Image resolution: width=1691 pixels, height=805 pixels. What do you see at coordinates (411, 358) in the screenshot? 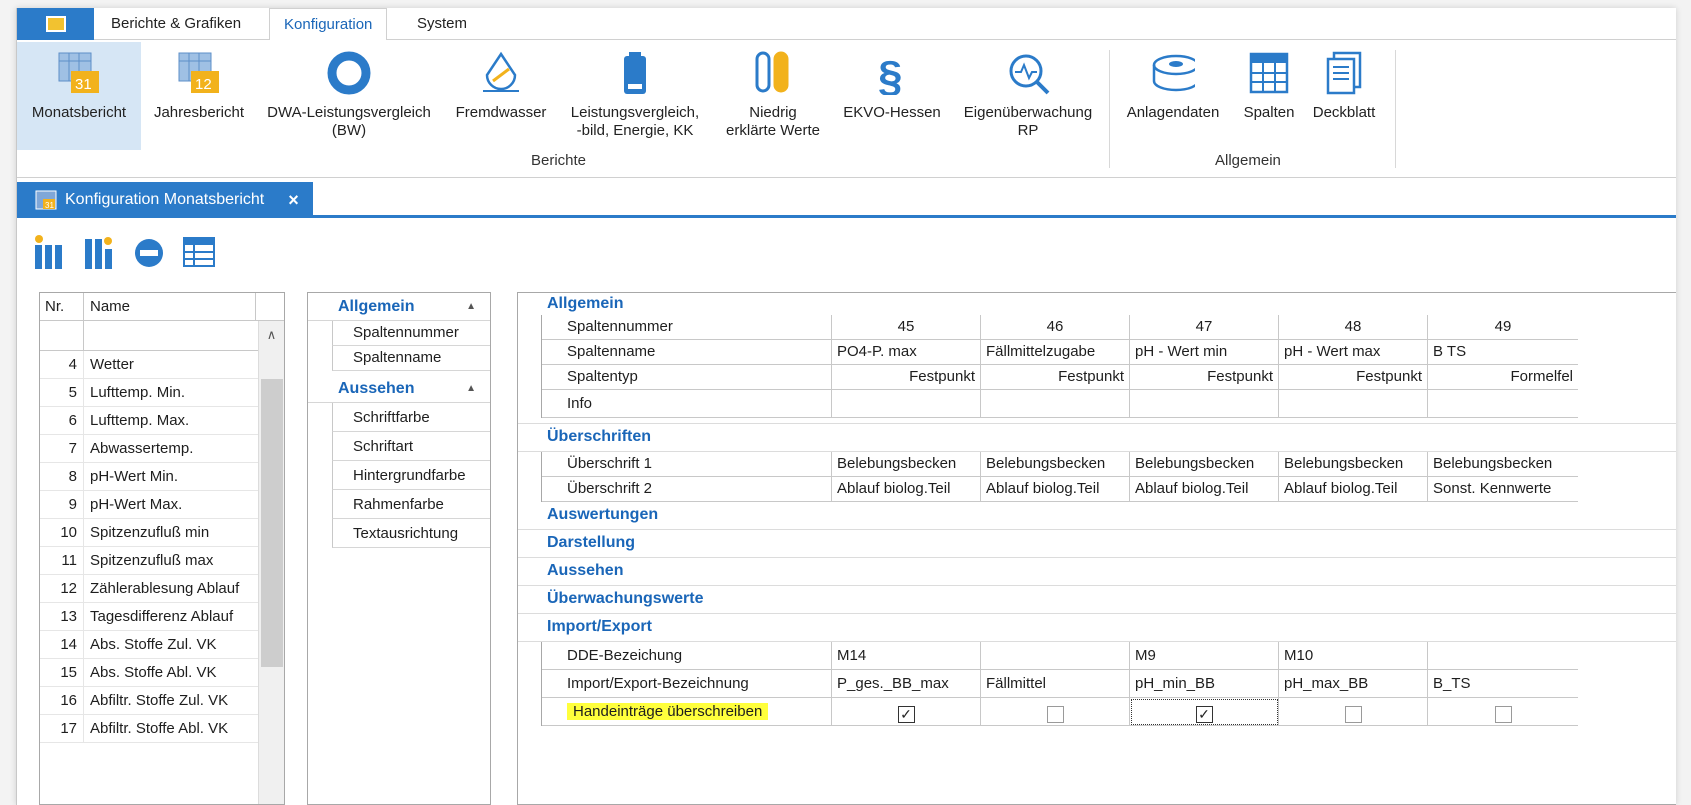
I see `category-item-spaltenname: Spaltenname` at bounding box center [411, 358].